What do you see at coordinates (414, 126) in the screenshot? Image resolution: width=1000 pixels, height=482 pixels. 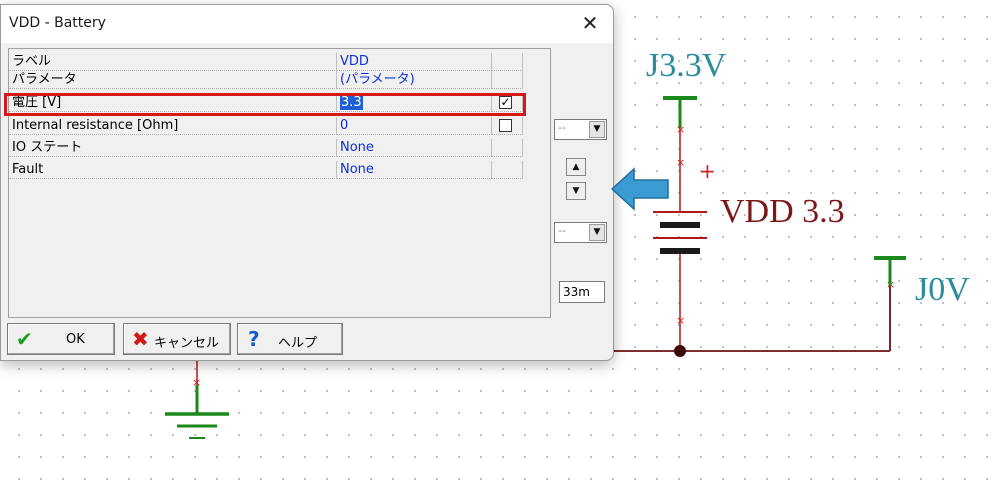 I see `property-value: 0` at bounding box center [414, 126].